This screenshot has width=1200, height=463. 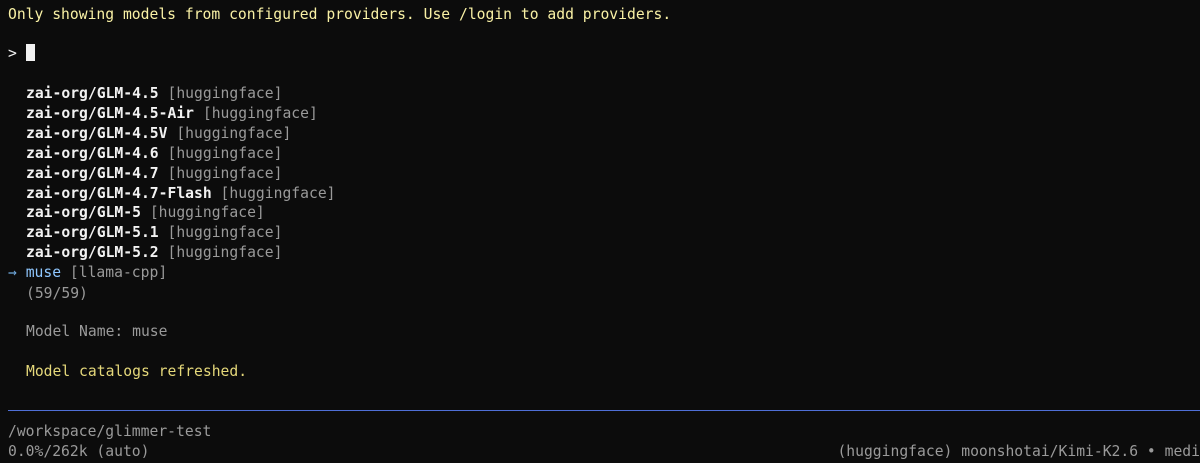 What do you see at coordinates (21, 54) in the screenshot?
I see `model-search-prompt: >` at bounding box center [21, 54].